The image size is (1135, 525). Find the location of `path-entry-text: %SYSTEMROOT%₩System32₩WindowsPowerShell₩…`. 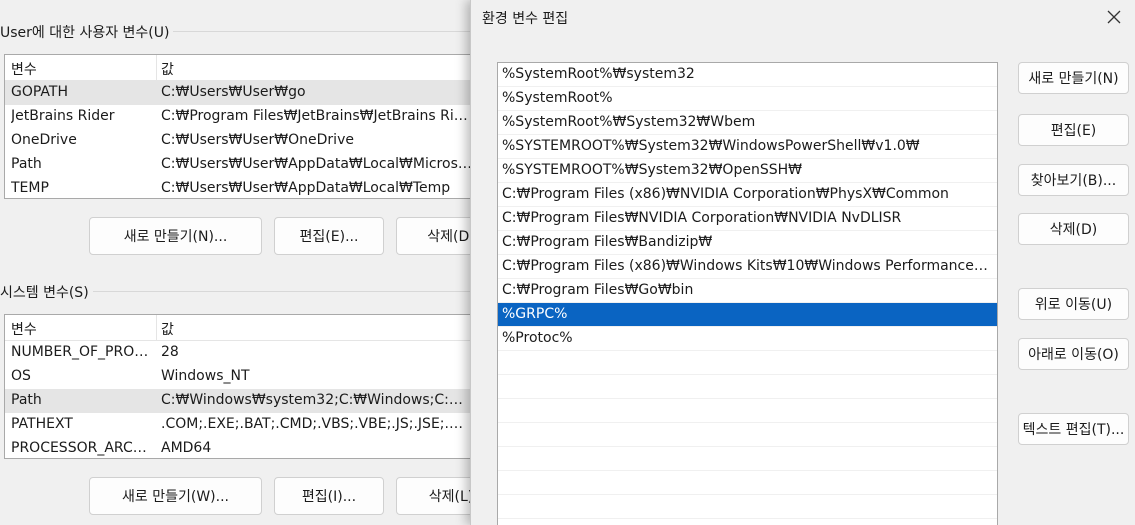

path-entry-text: %SYSTEMROOT%₩System32₩WindowsPowerShell₩… is located at coordinates (711, 146).